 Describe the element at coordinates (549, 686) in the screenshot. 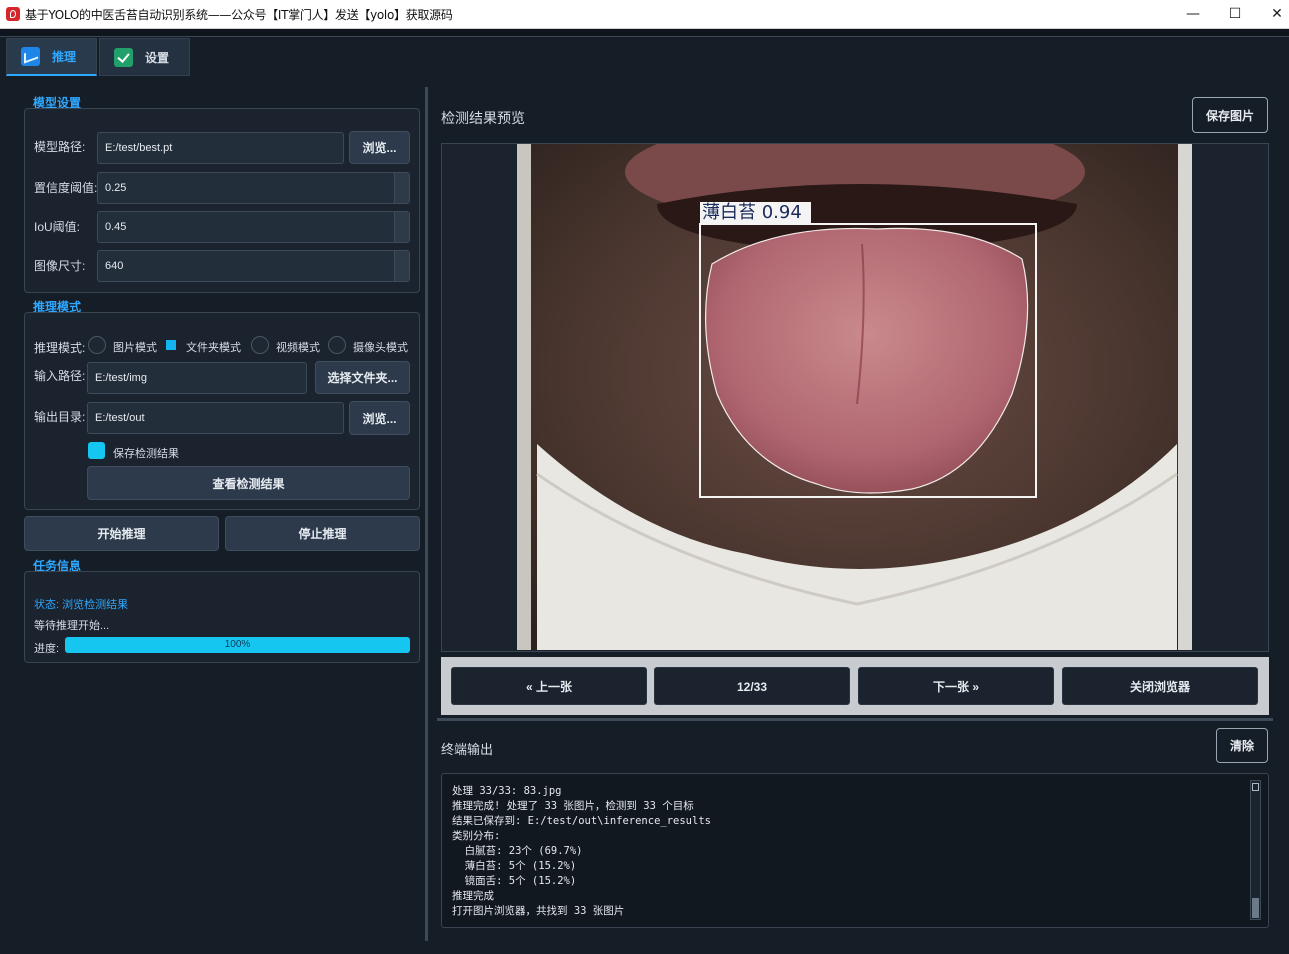

I see `prev-image-button: « 上一张` at that location.